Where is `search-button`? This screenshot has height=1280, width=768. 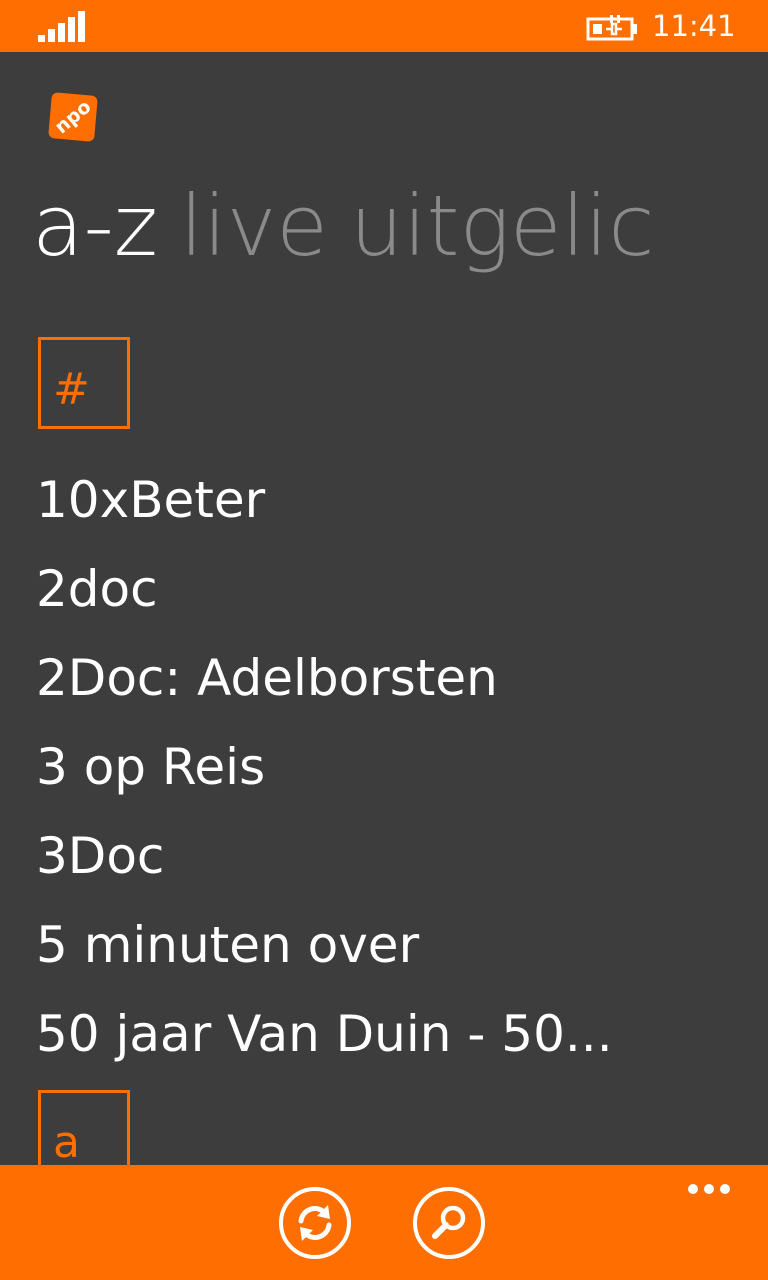 search-button is located at coordinates (449, 1223).